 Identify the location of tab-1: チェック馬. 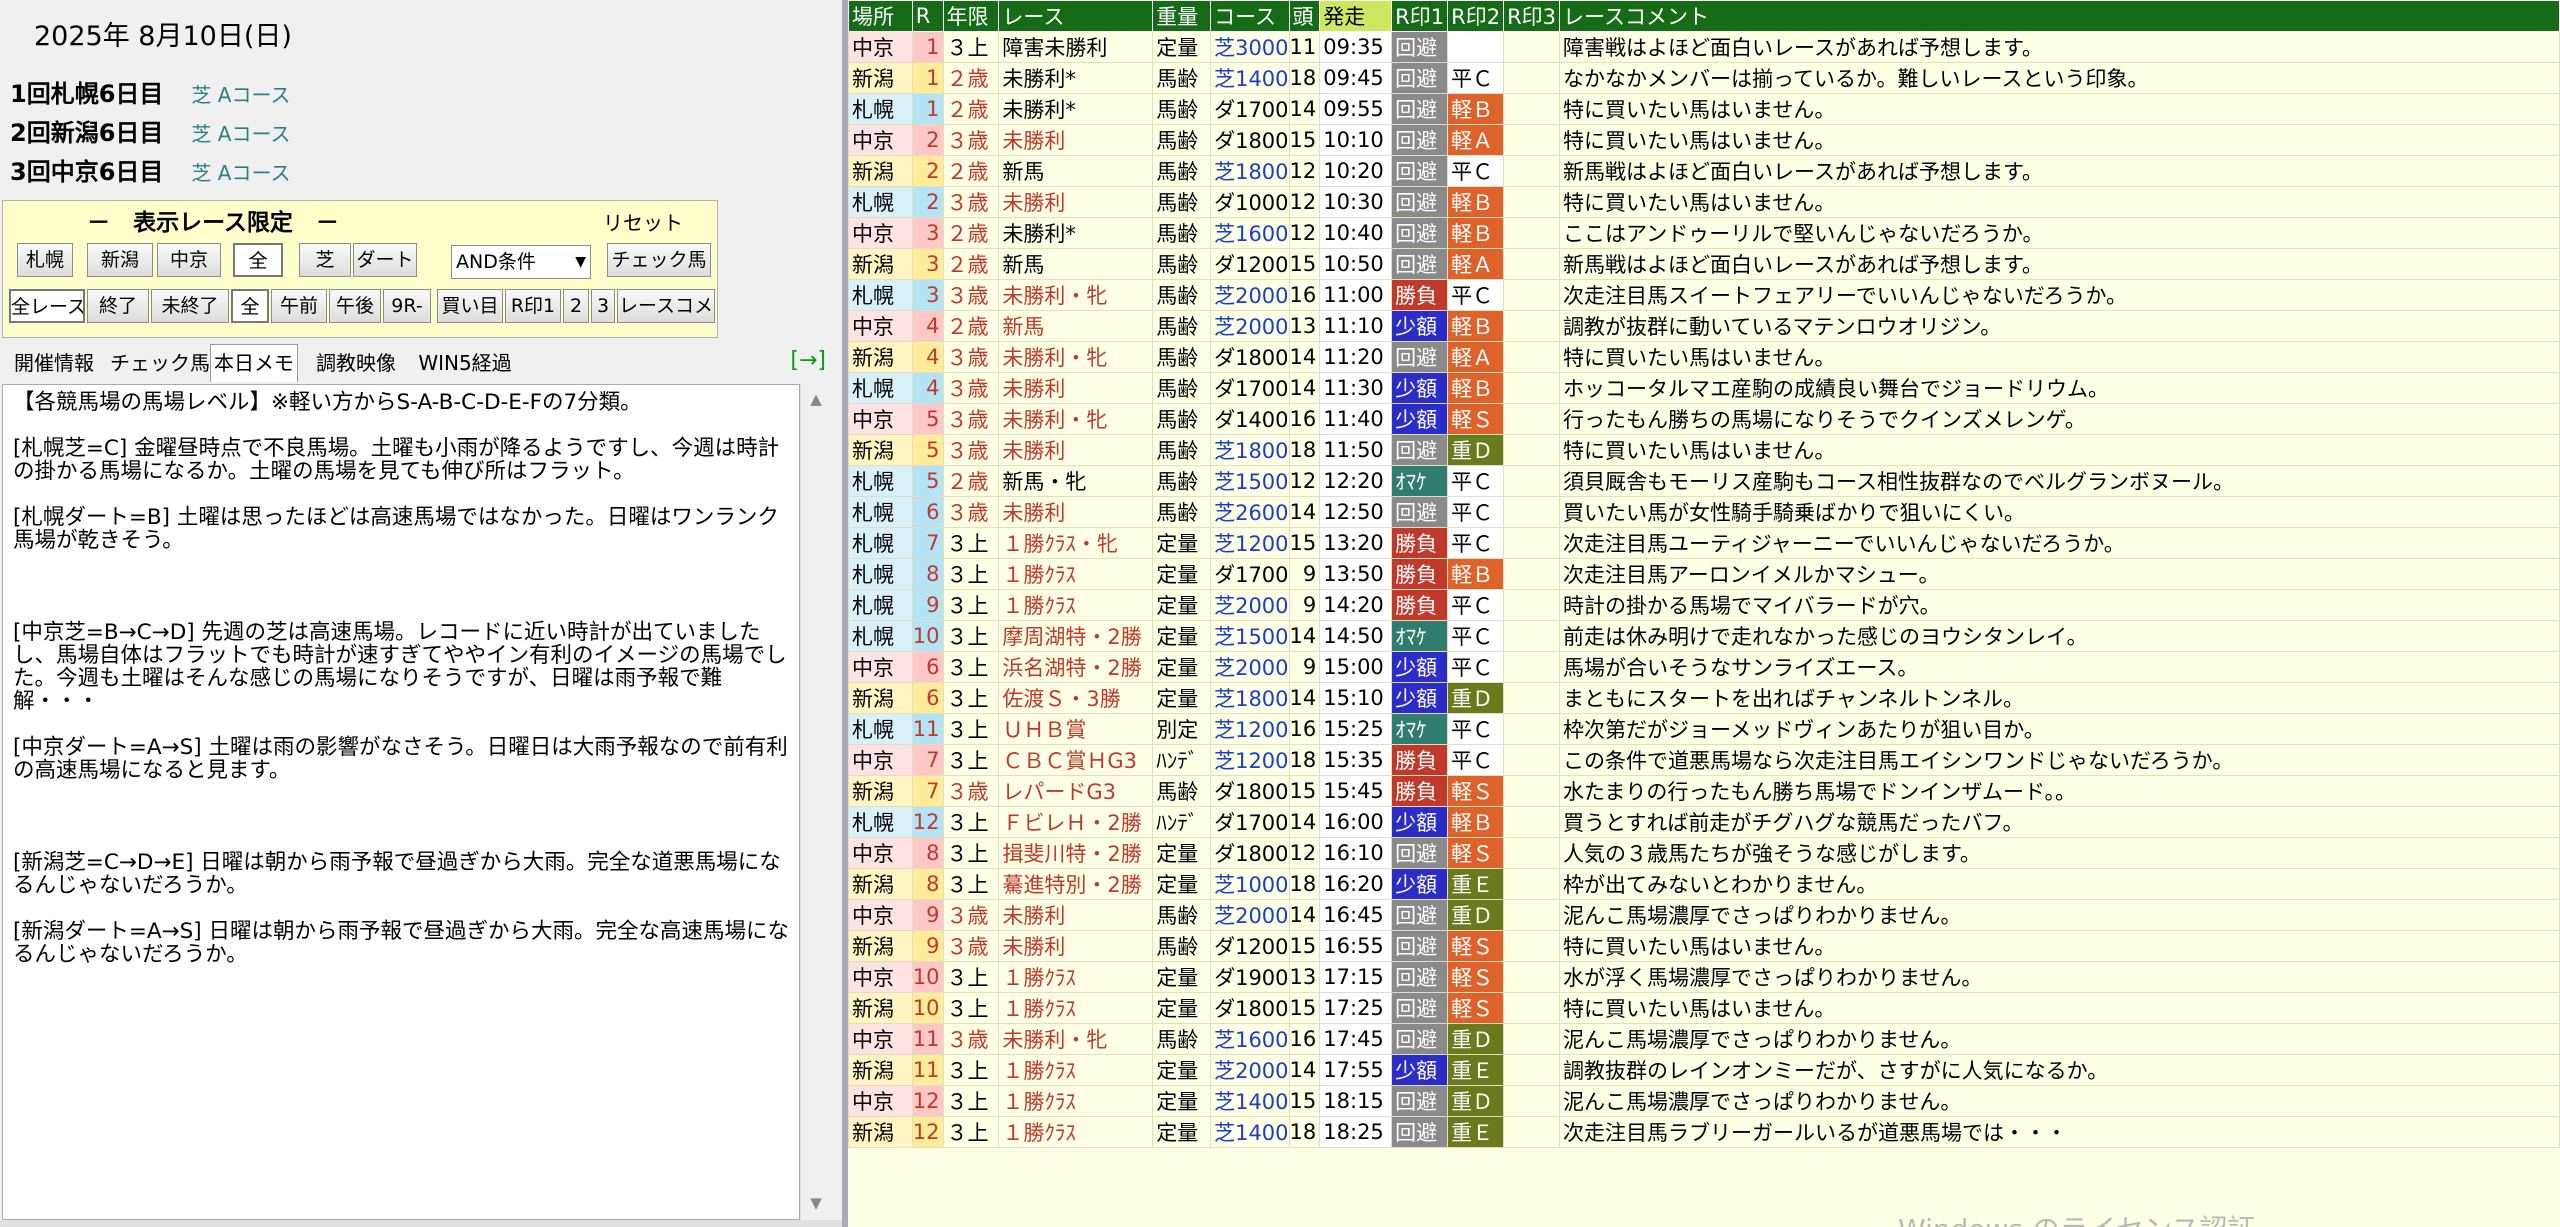
(160, 363).